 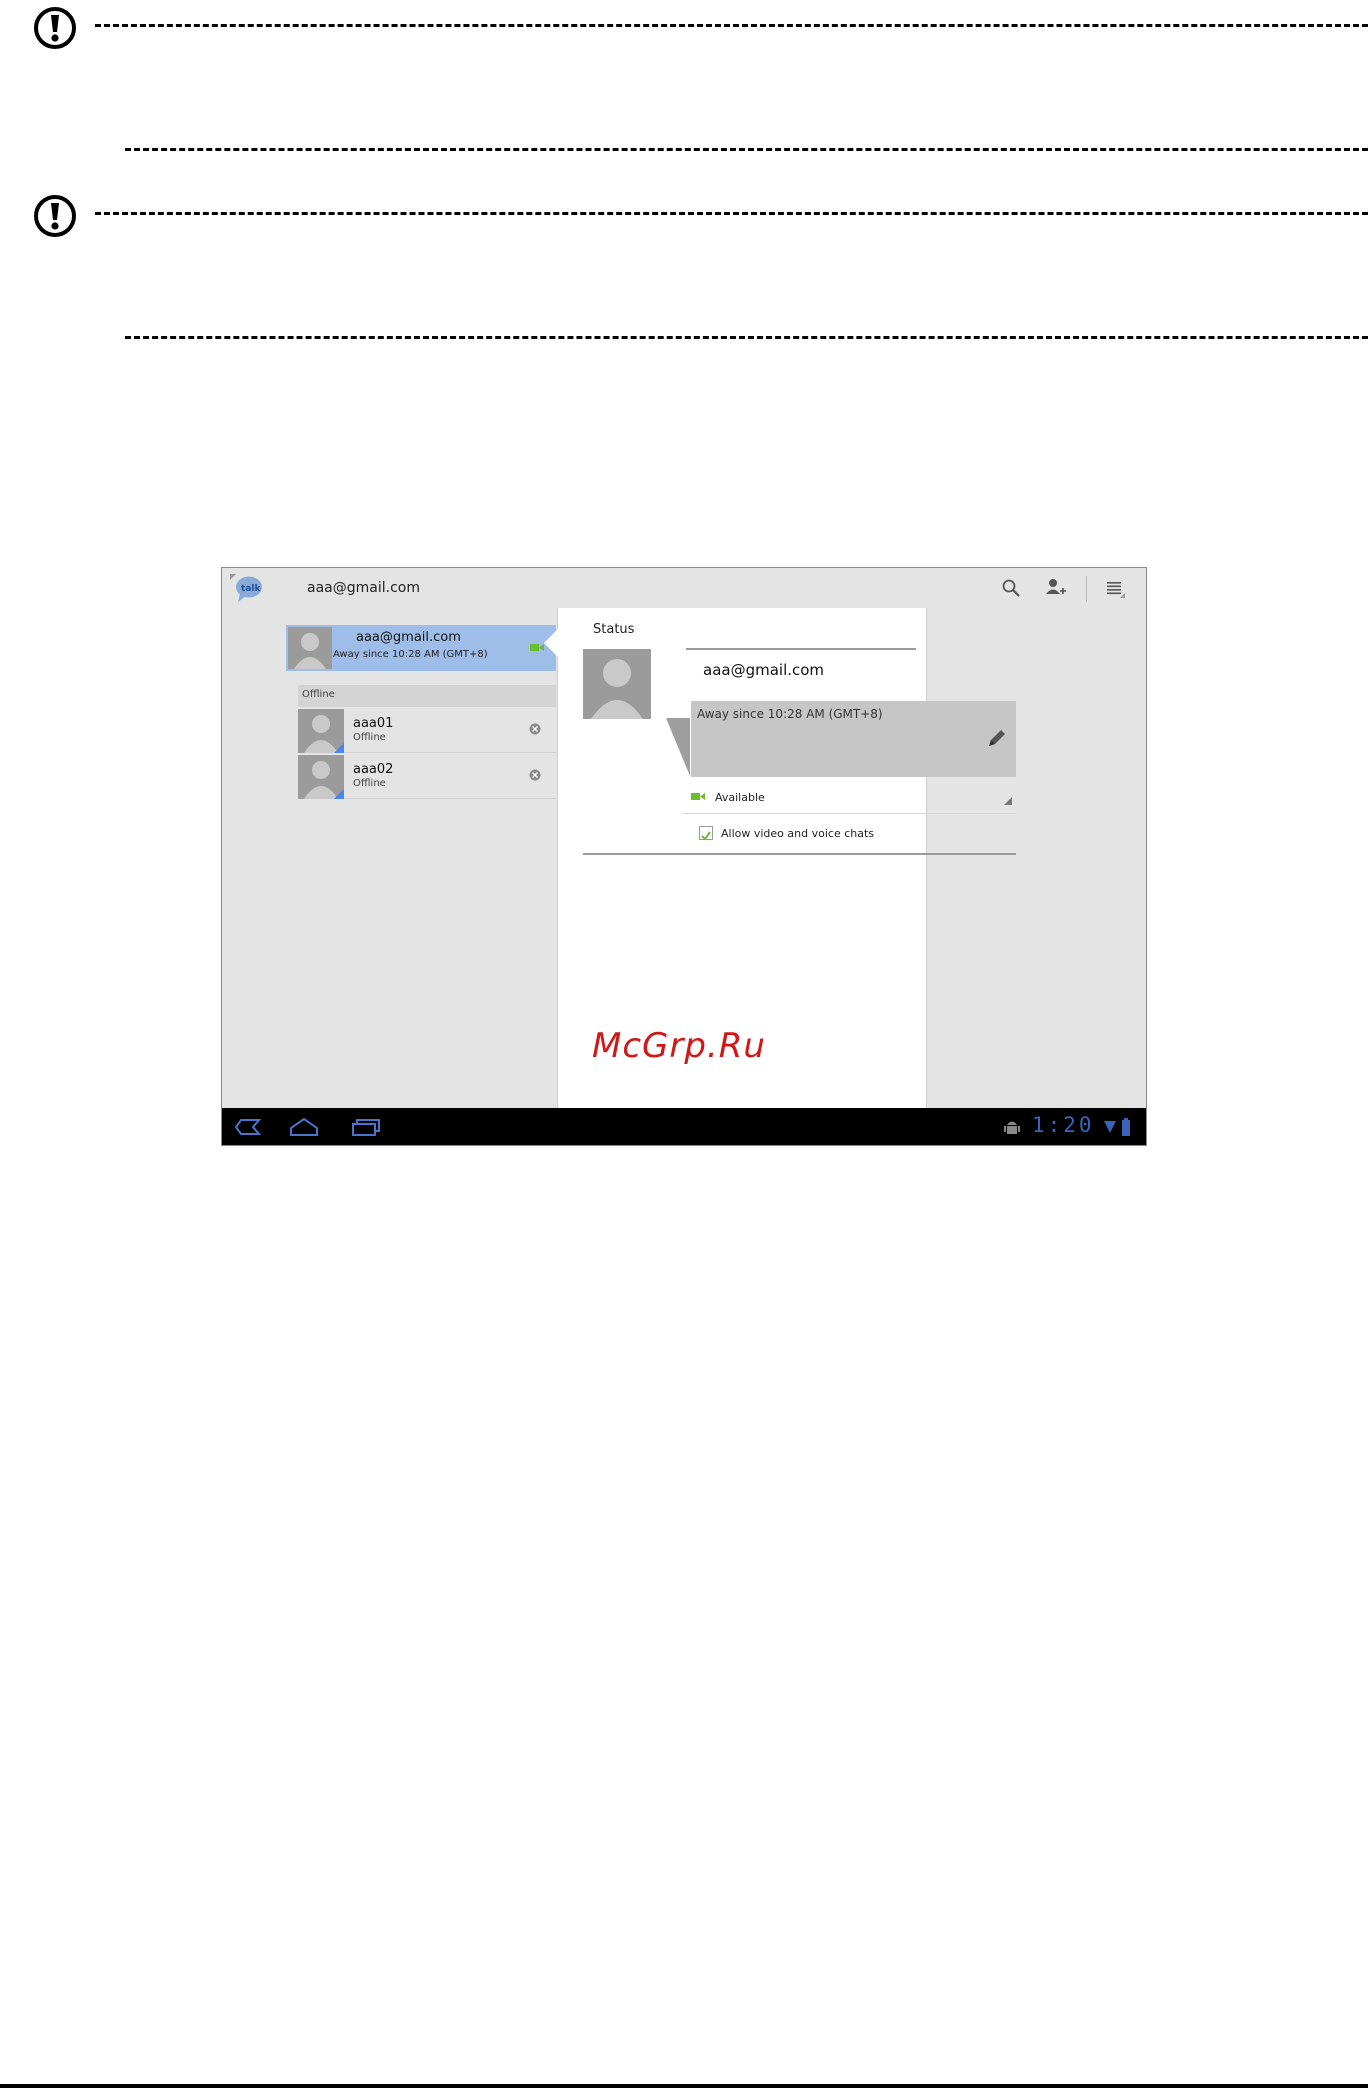 I want to click on status-message: Away since 10:28 AM (GMT+8), so click(x=790, y=714).